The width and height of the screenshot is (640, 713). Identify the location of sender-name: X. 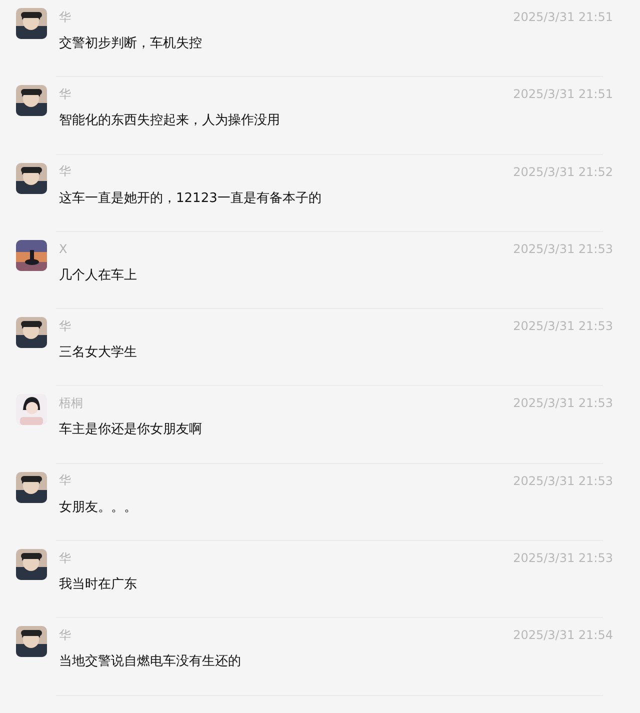
(63, 249).